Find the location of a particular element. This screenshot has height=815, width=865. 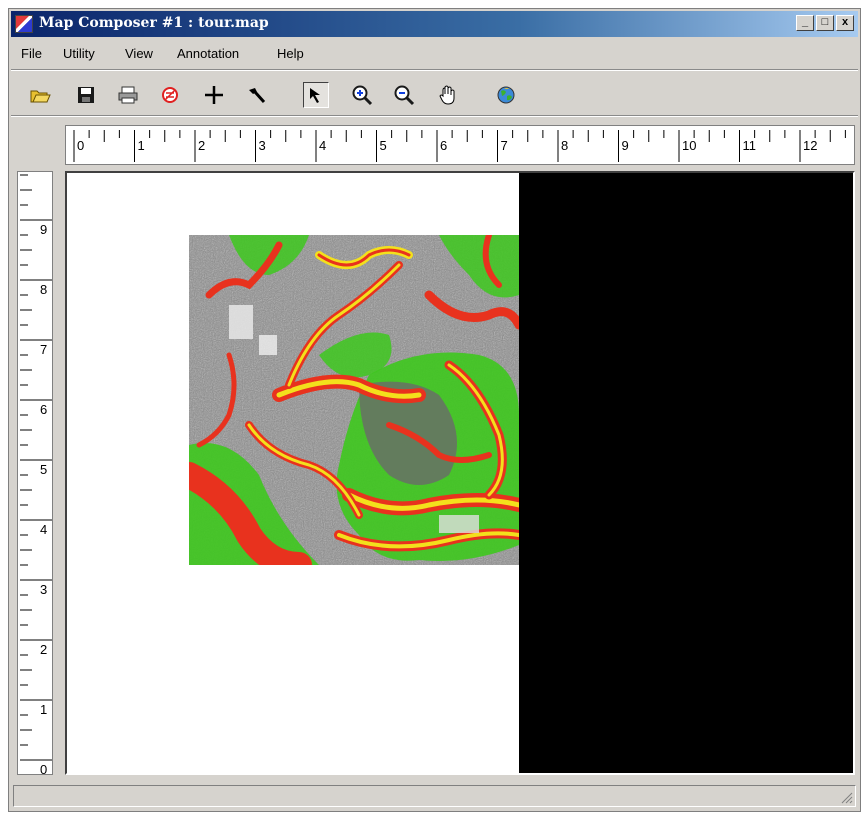

app-icon is located at coordinates (24, 24).